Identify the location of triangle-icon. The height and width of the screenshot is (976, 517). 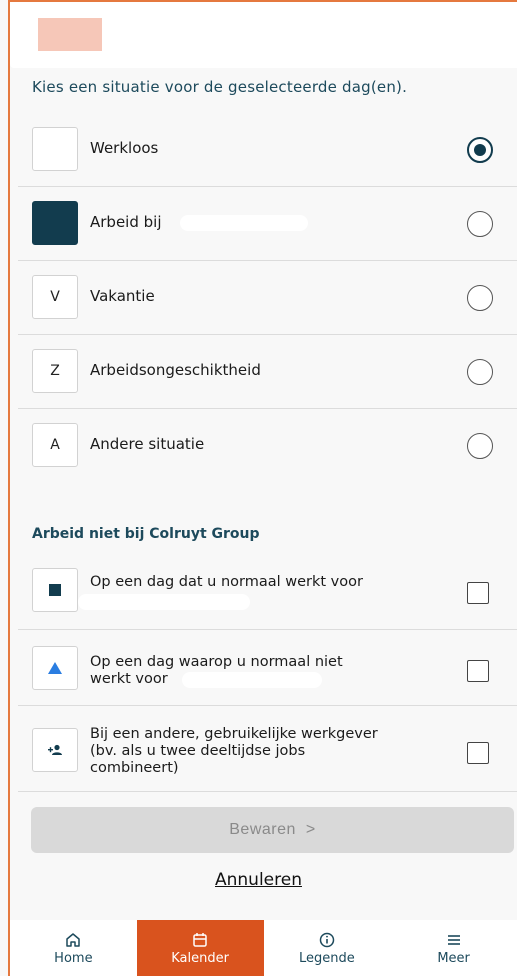
(55, 668).